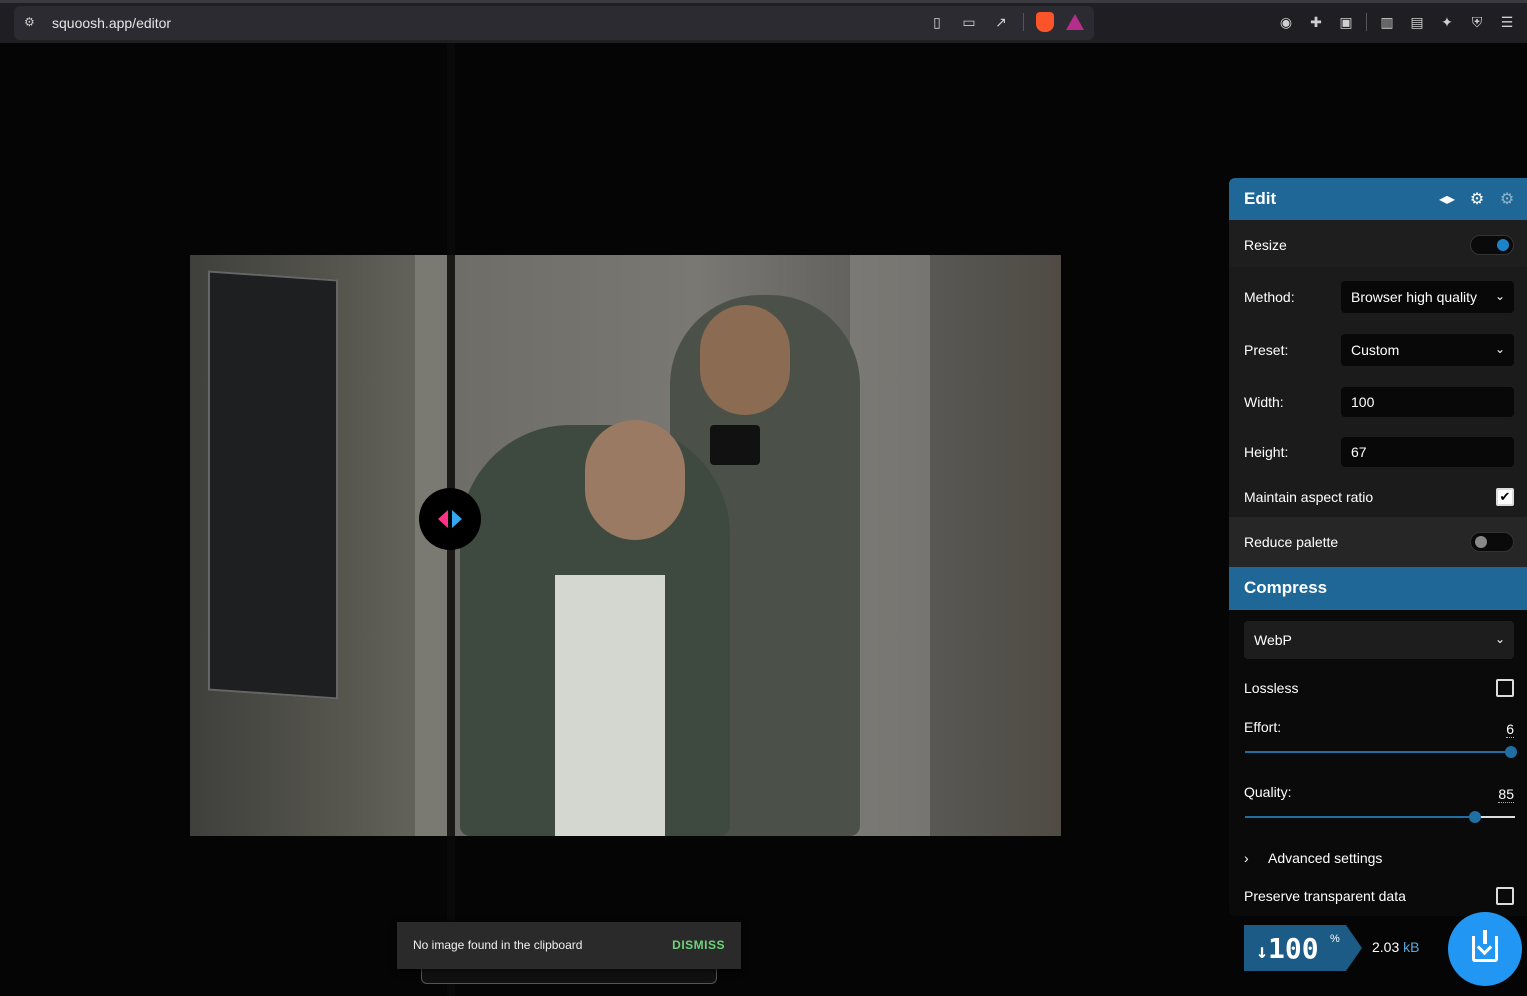 The width and height of the screenshot is (1527, 996). Describe the element at coordinates (1507, 199) in the screenshot. I see `save-settings-icon: ⚙` at that location.